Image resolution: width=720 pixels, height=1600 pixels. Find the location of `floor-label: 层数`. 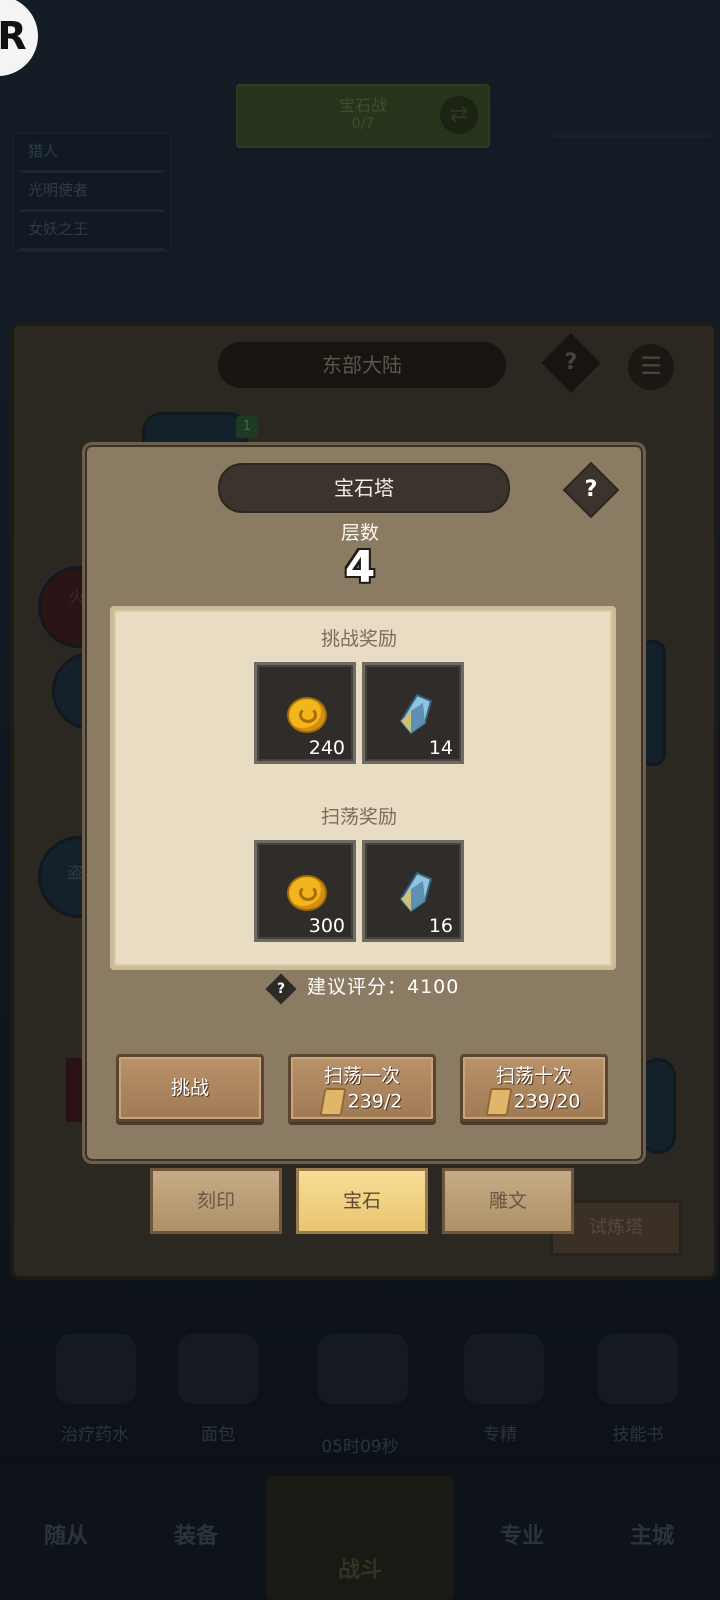

floor-label: 层数 is located at coordinates (359, 533).